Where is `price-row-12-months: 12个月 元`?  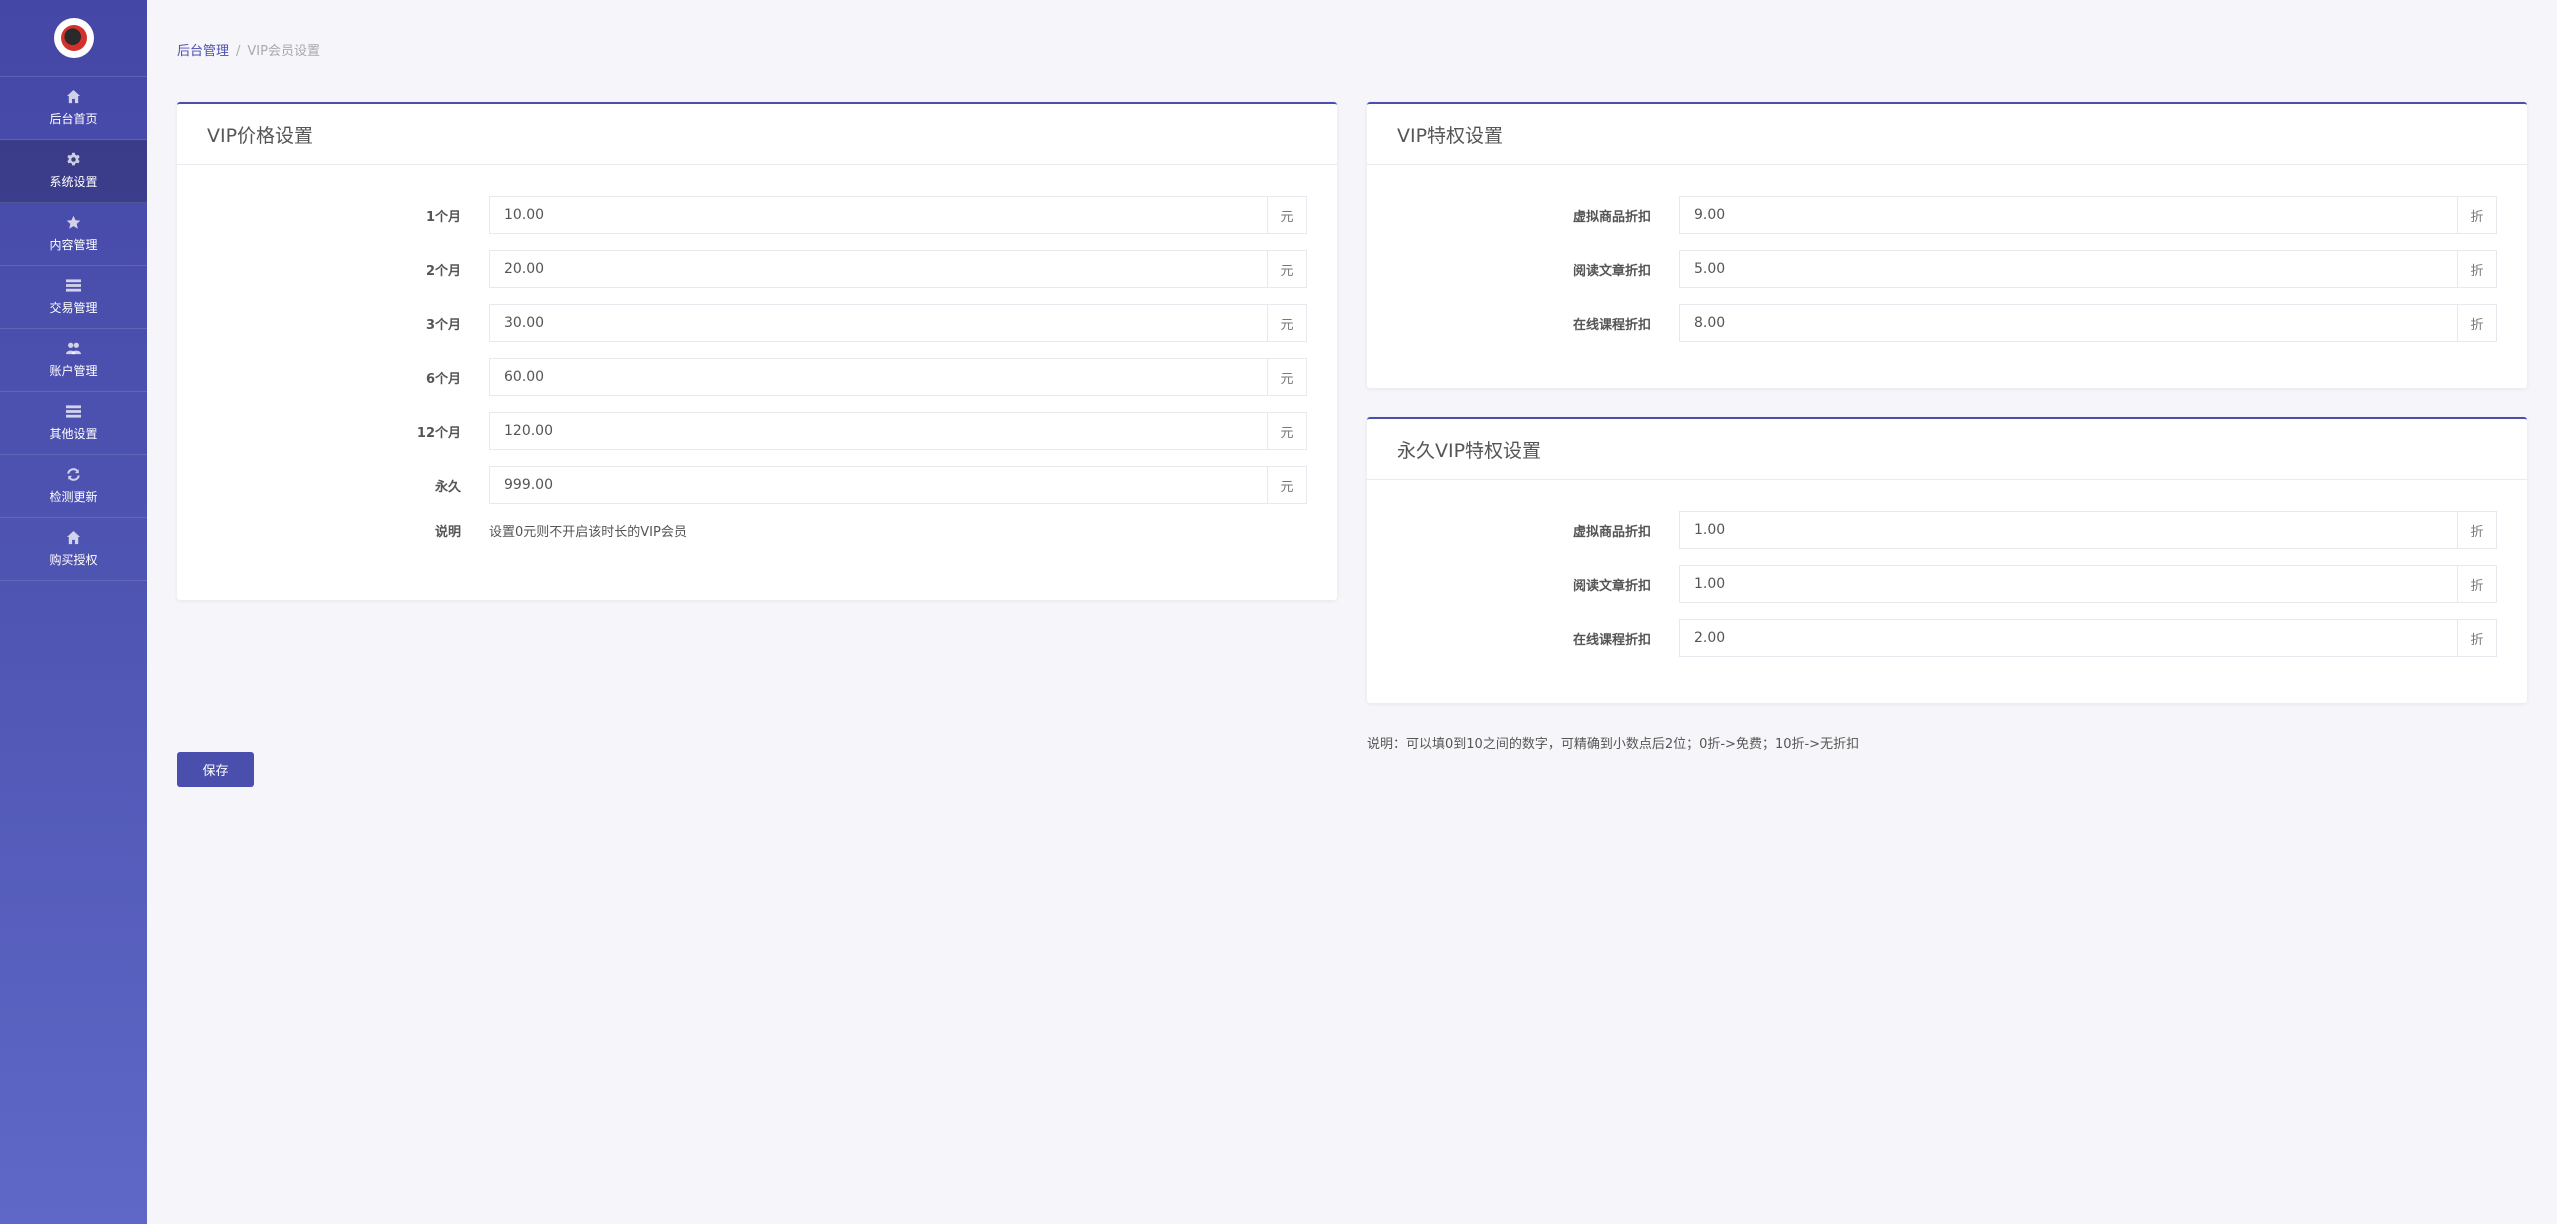 price-row-12-months: 12个月 元 is located at coordinates (757, 431).